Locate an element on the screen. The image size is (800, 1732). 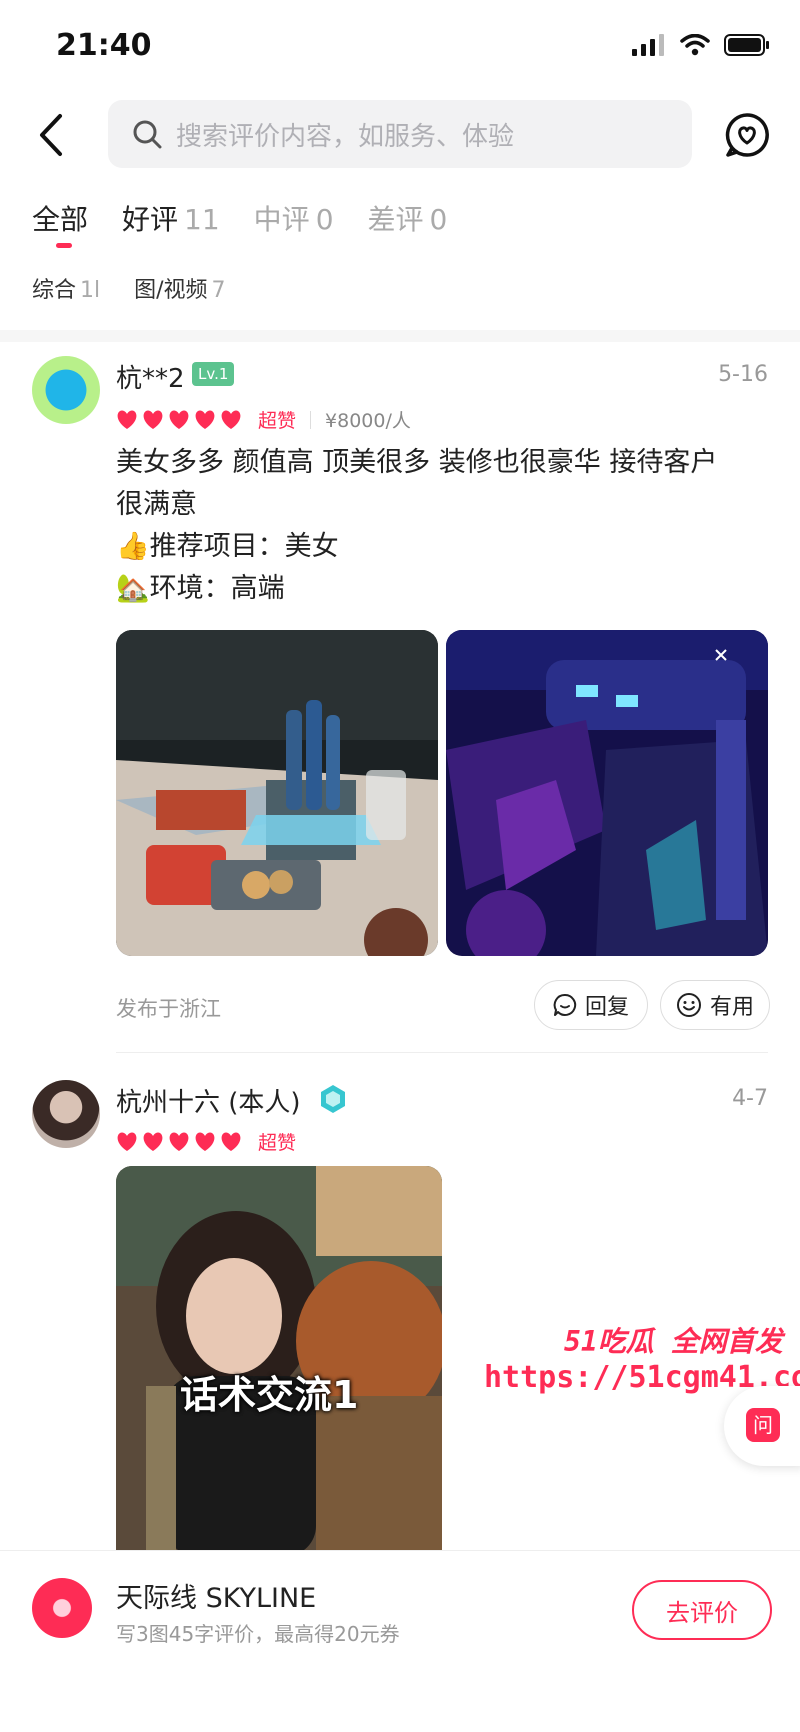
battery-icon is located at coordinates (746, 45).